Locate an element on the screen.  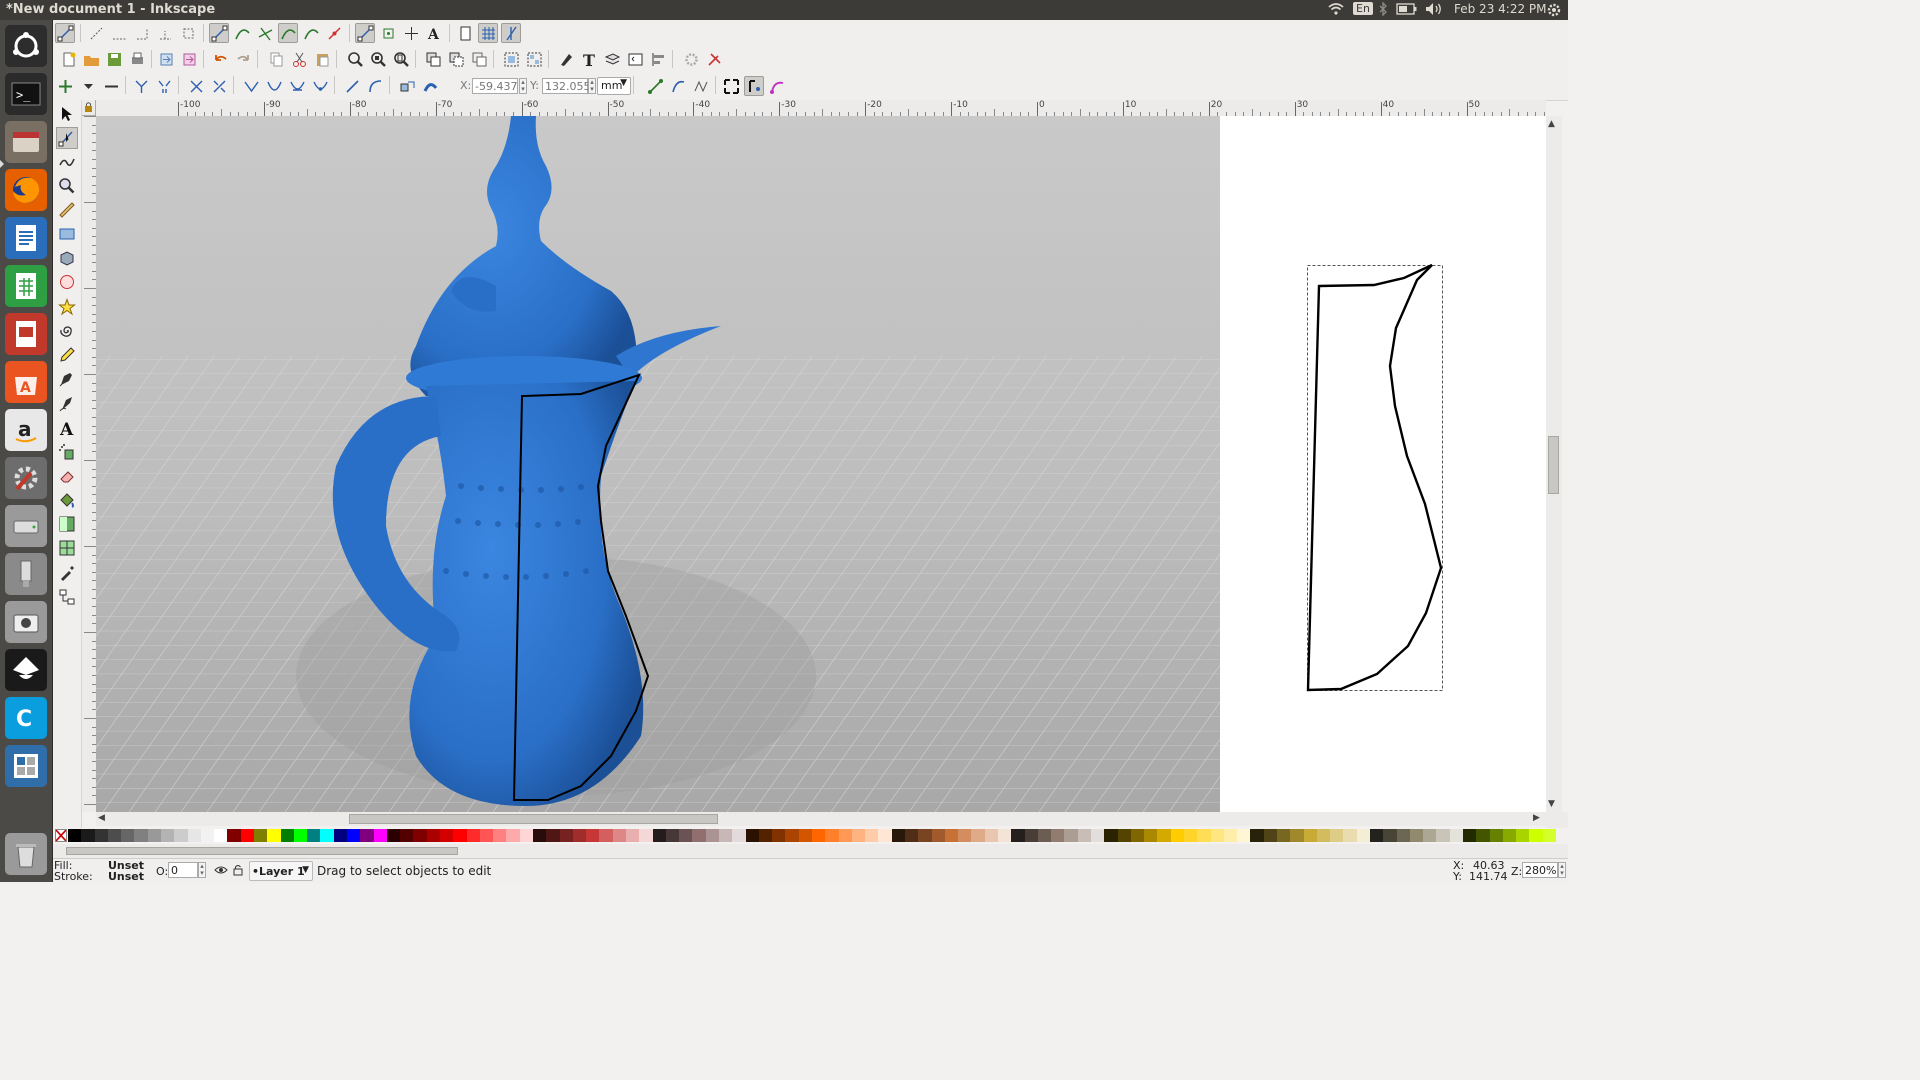
zoom-spin-button: ▴ ▾ is located at coordinates (1562, 870).